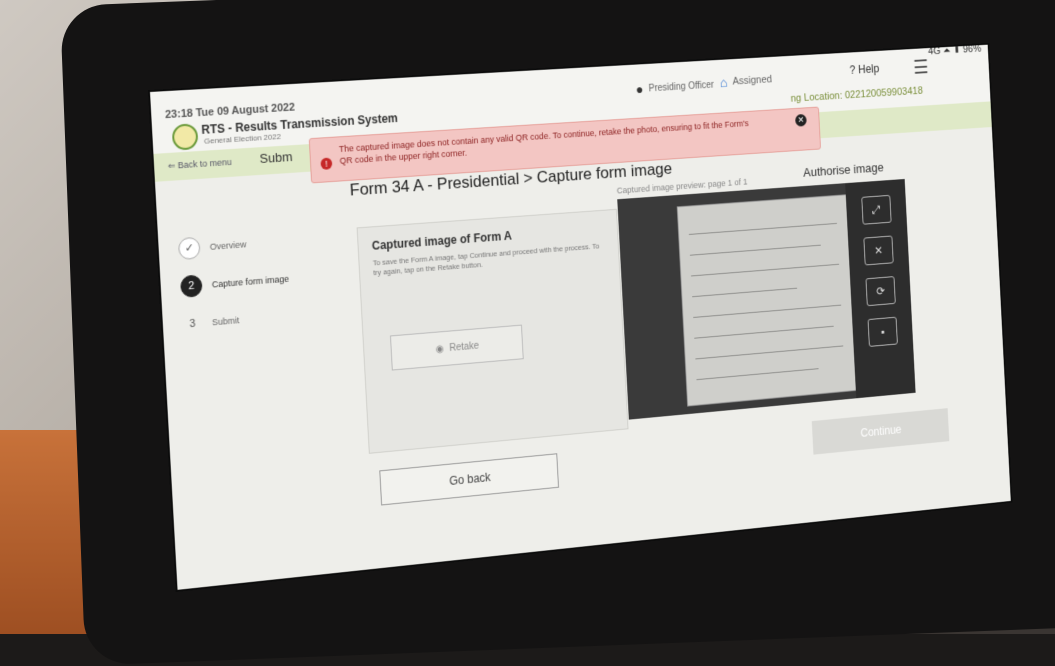 This screenshot has width=1055, height=666. What do you see at coordinates (883, 332) in the screenshot?
I see `delete-icon: ▪` at bounding box center [883, 332].